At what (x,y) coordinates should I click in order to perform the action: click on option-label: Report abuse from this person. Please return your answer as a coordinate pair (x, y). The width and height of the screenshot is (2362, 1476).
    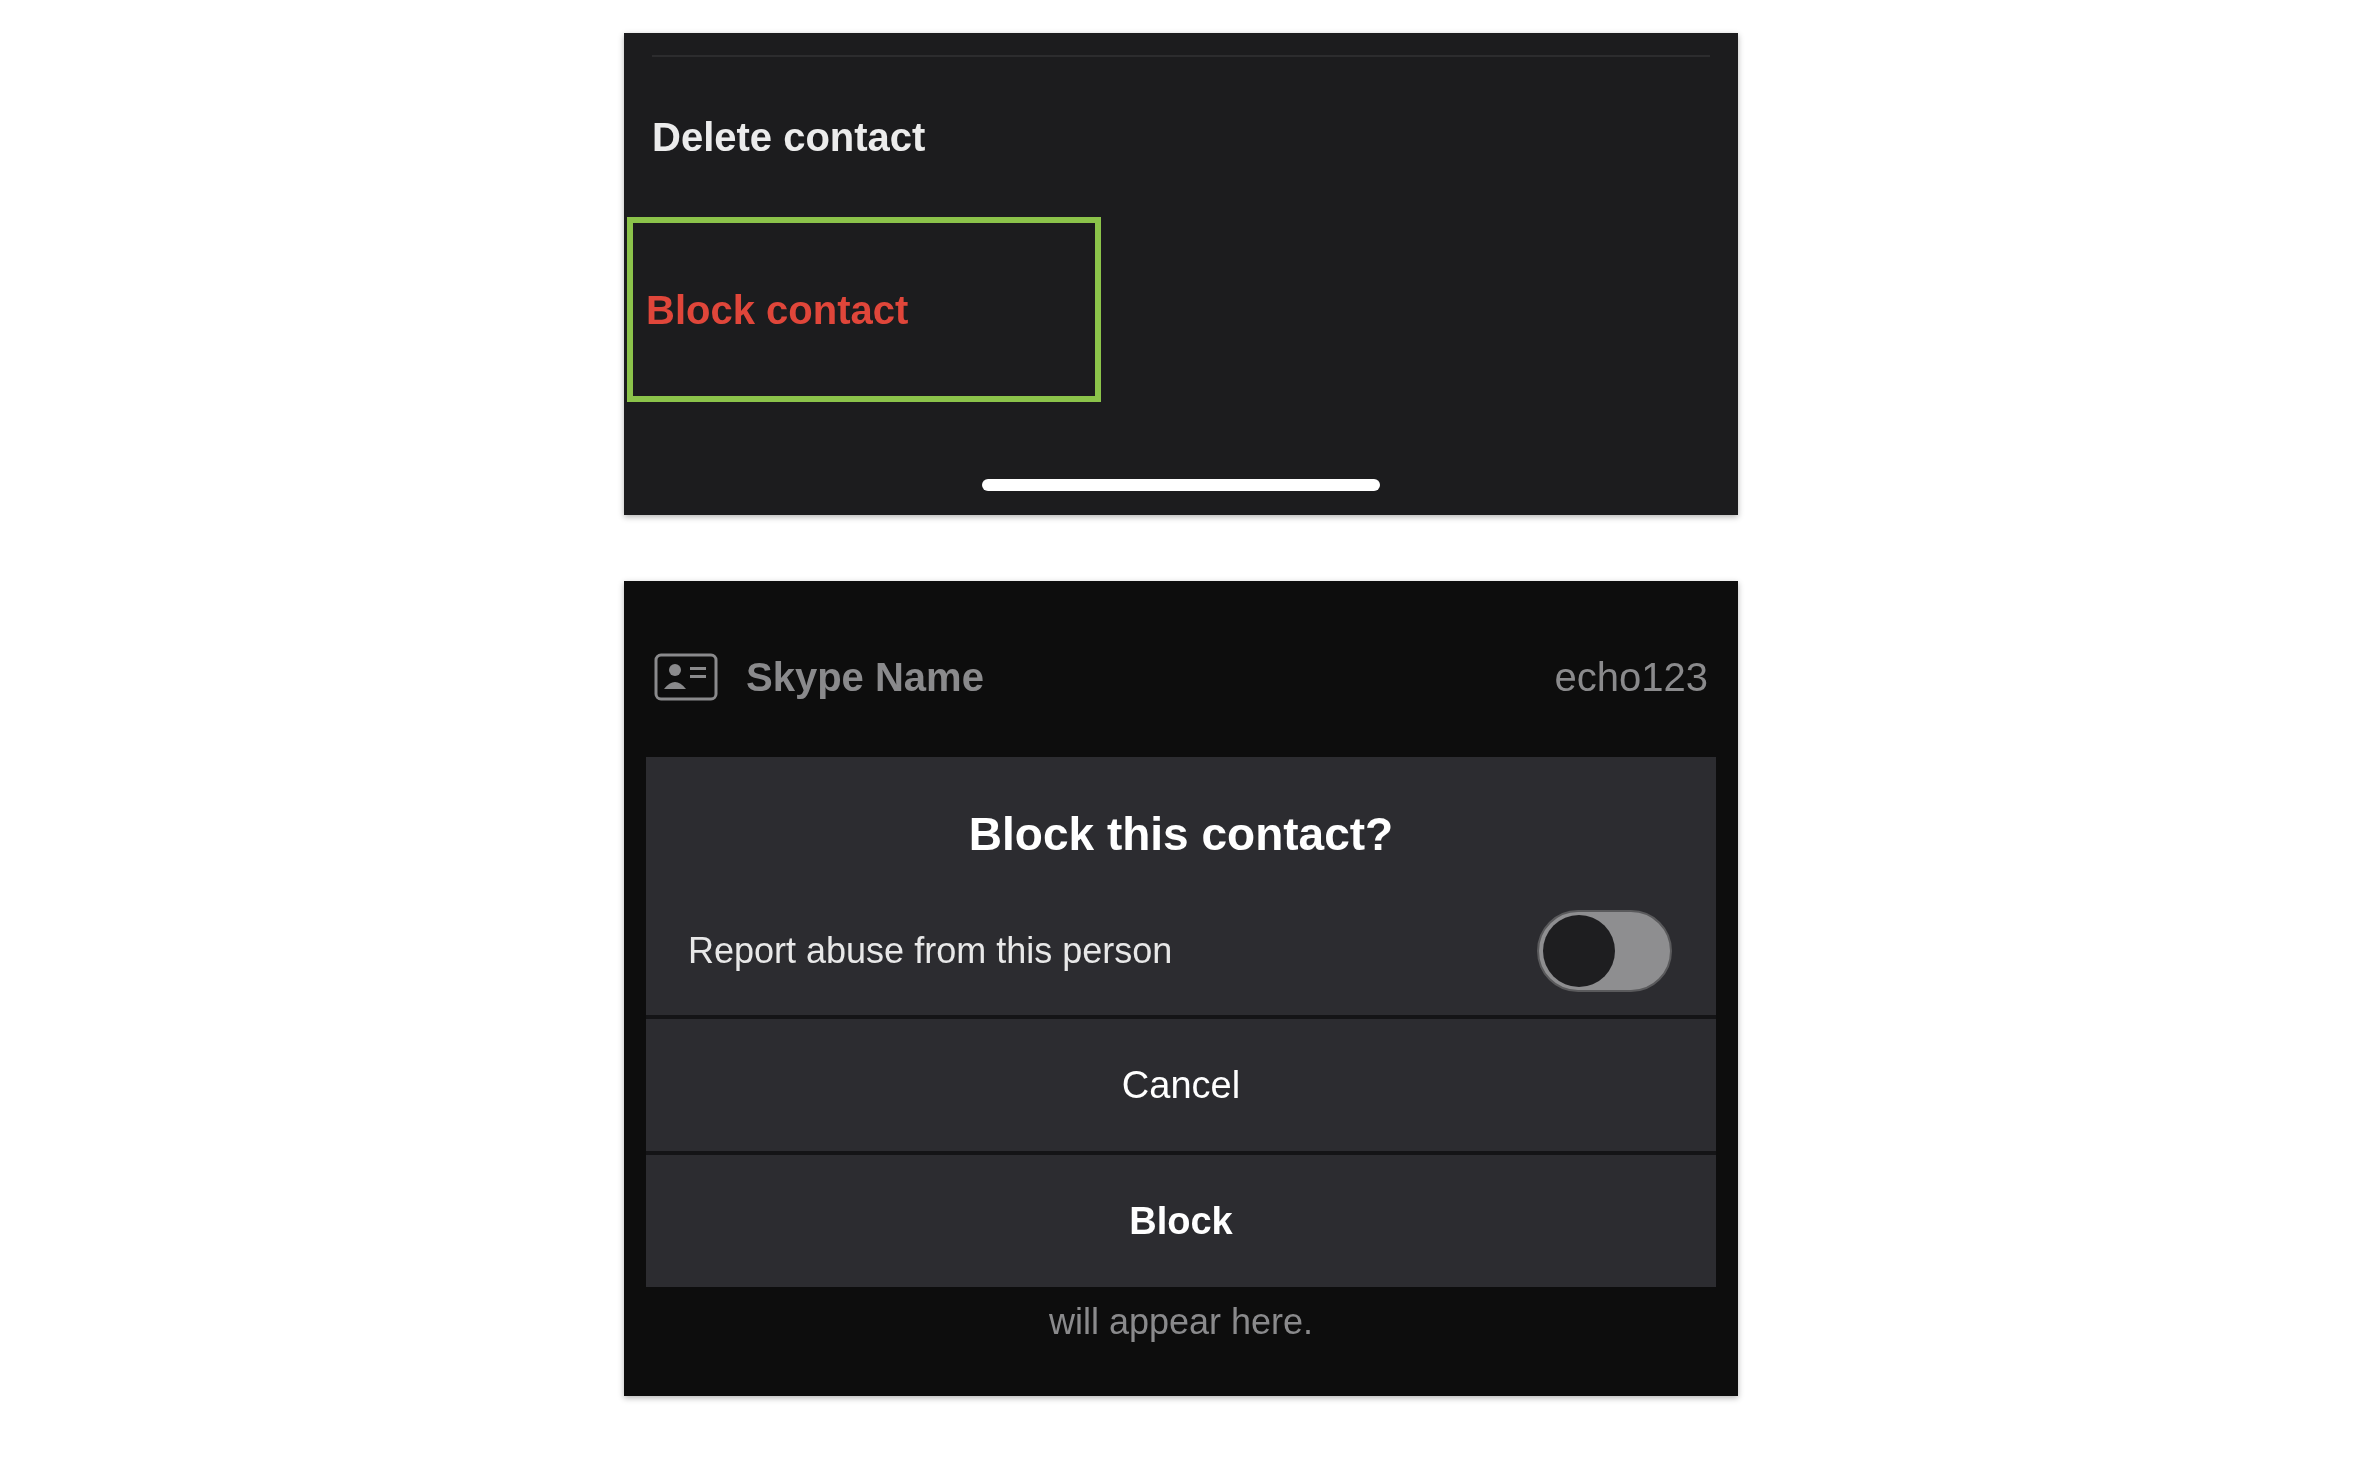
    Looking at the image, I should click on (930, 951).